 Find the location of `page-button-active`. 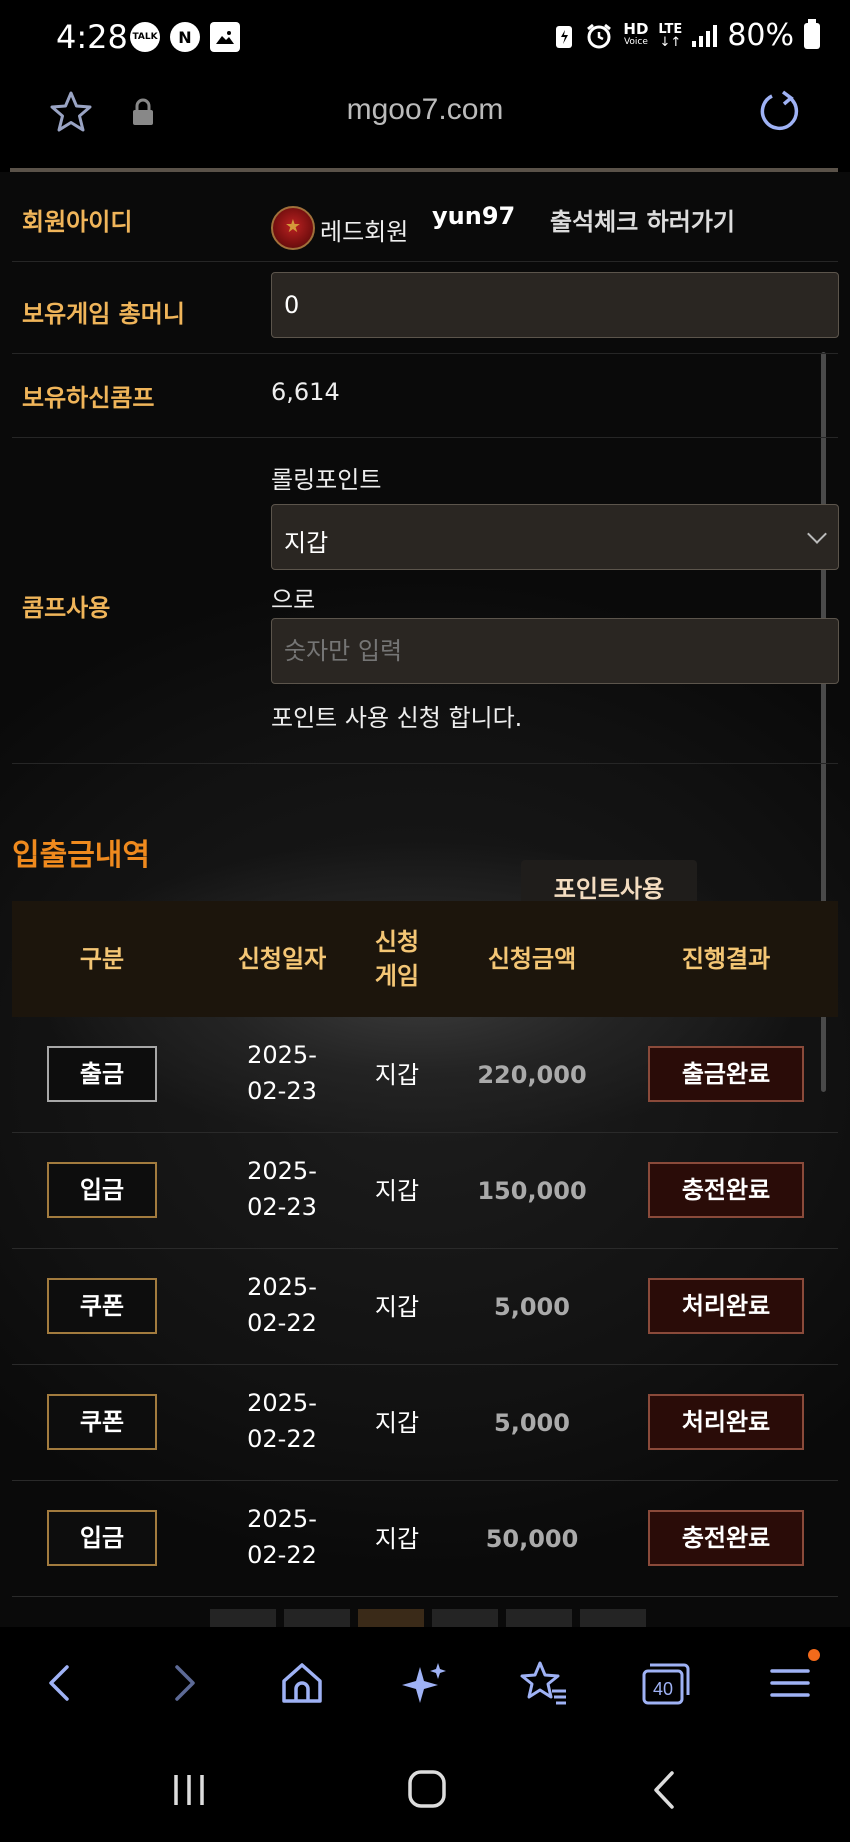

page-button-active is located at coordinates (391, 1618).